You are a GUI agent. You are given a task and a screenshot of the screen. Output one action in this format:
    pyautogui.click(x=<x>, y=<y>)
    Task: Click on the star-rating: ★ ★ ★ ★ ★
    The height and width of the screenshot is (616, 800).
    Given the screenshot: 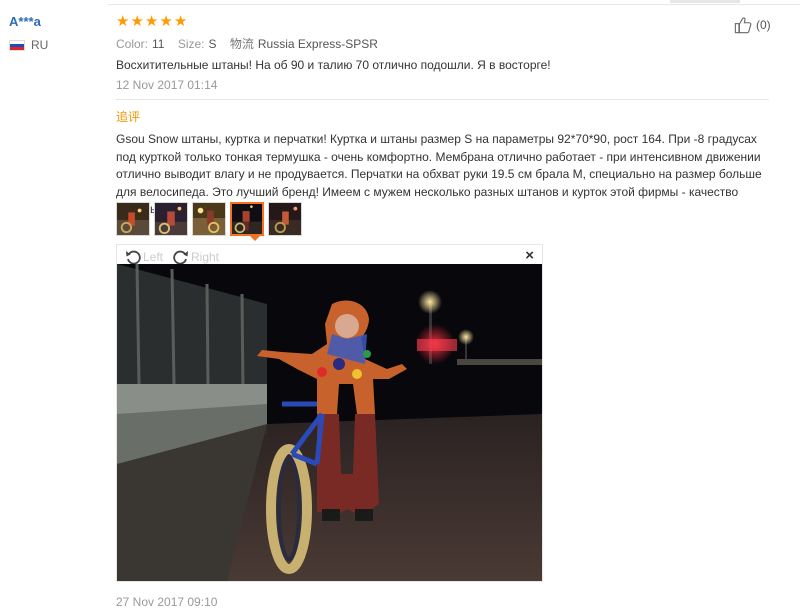 What is the action you would take?
    pyautogui.click(x=151, y=22)
    